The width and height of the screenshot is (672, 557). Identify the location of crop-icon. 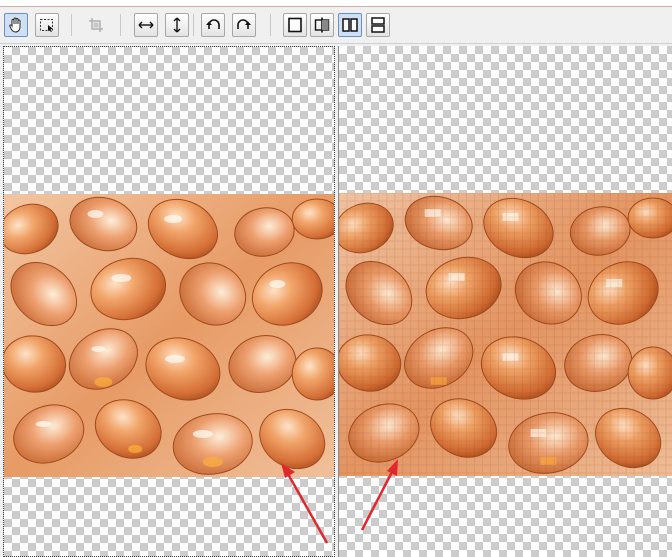
(96, 25).